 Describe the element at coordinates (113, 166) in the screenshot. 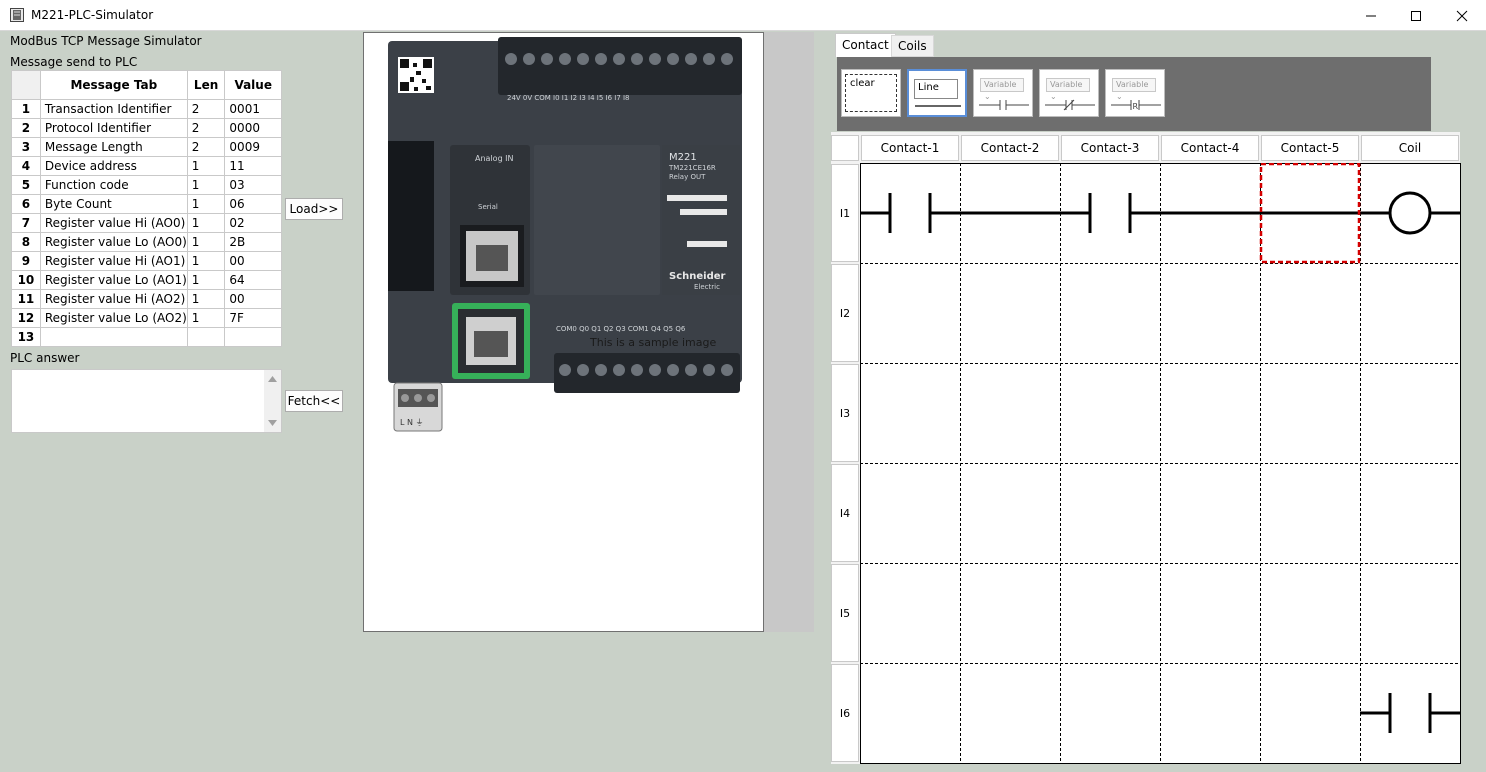

I see `message-tab-cell: Device address` at that location.